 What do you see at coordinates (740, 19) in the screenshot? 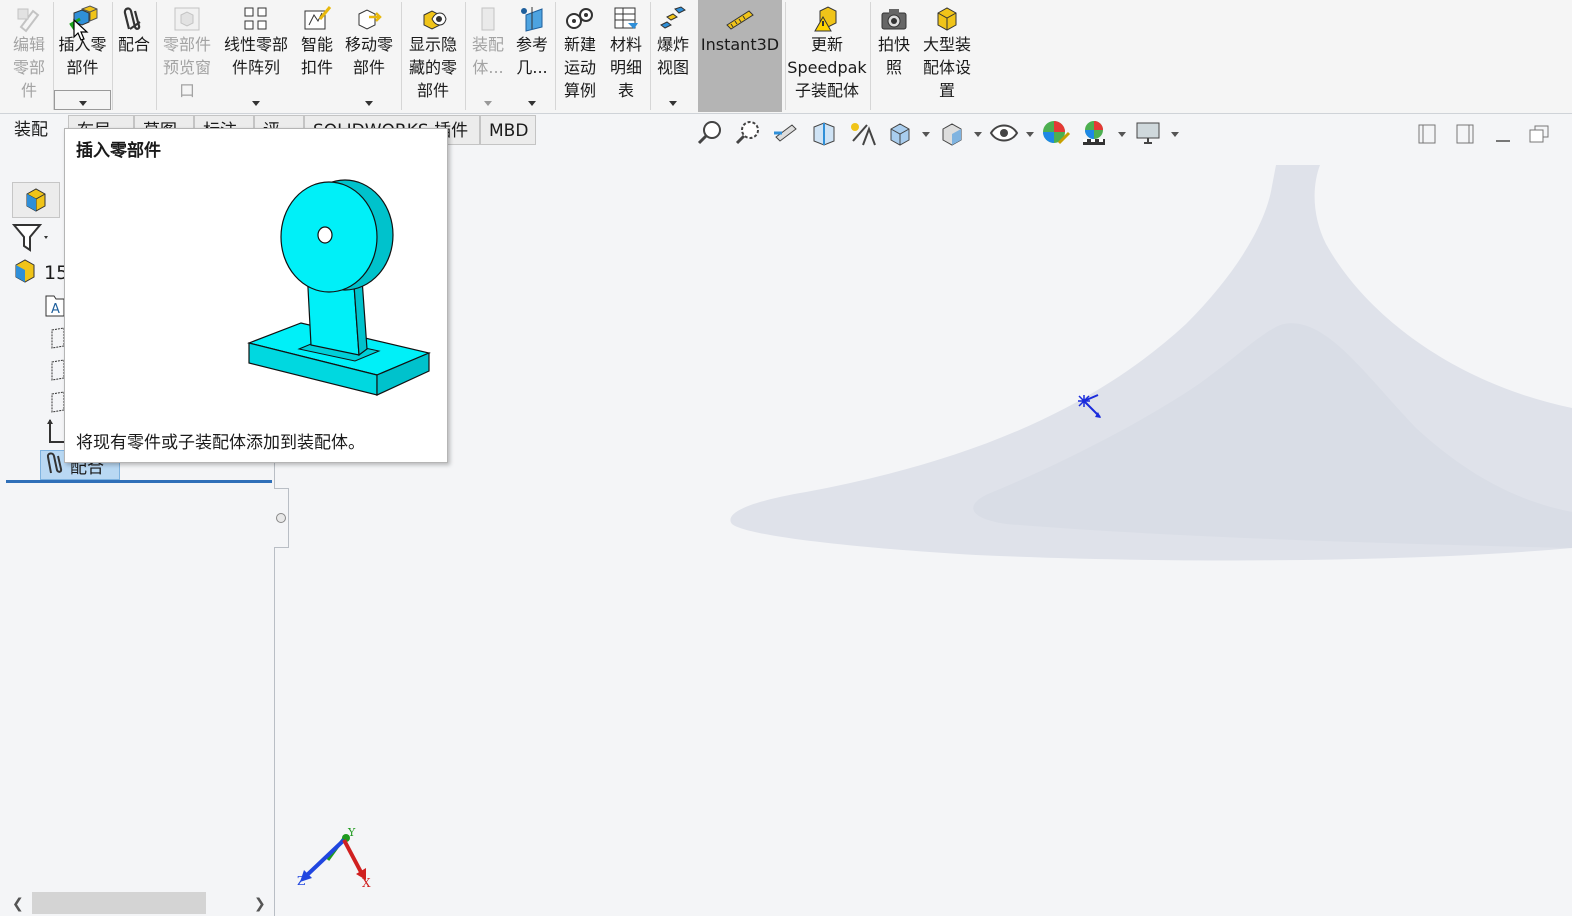
I see `instant3d-icon` at bounding box center [740, 19].